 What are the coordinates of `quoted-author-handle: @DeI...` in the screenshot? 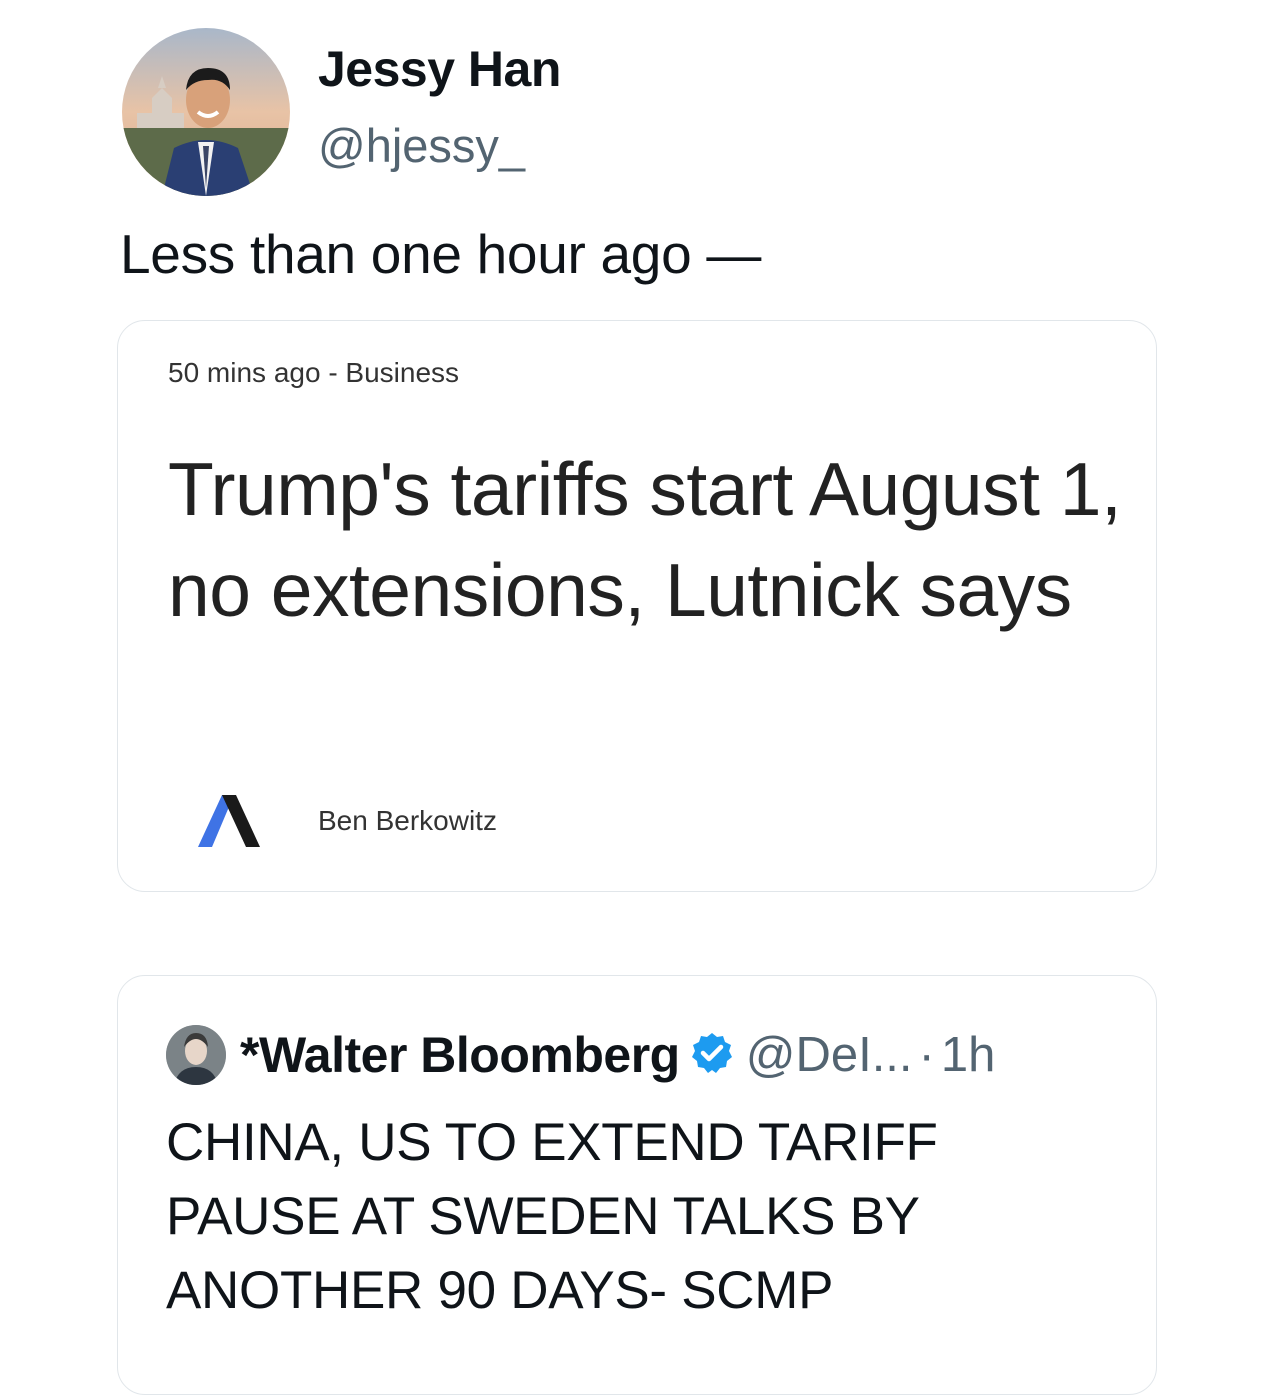 It's located at (829, 1055).